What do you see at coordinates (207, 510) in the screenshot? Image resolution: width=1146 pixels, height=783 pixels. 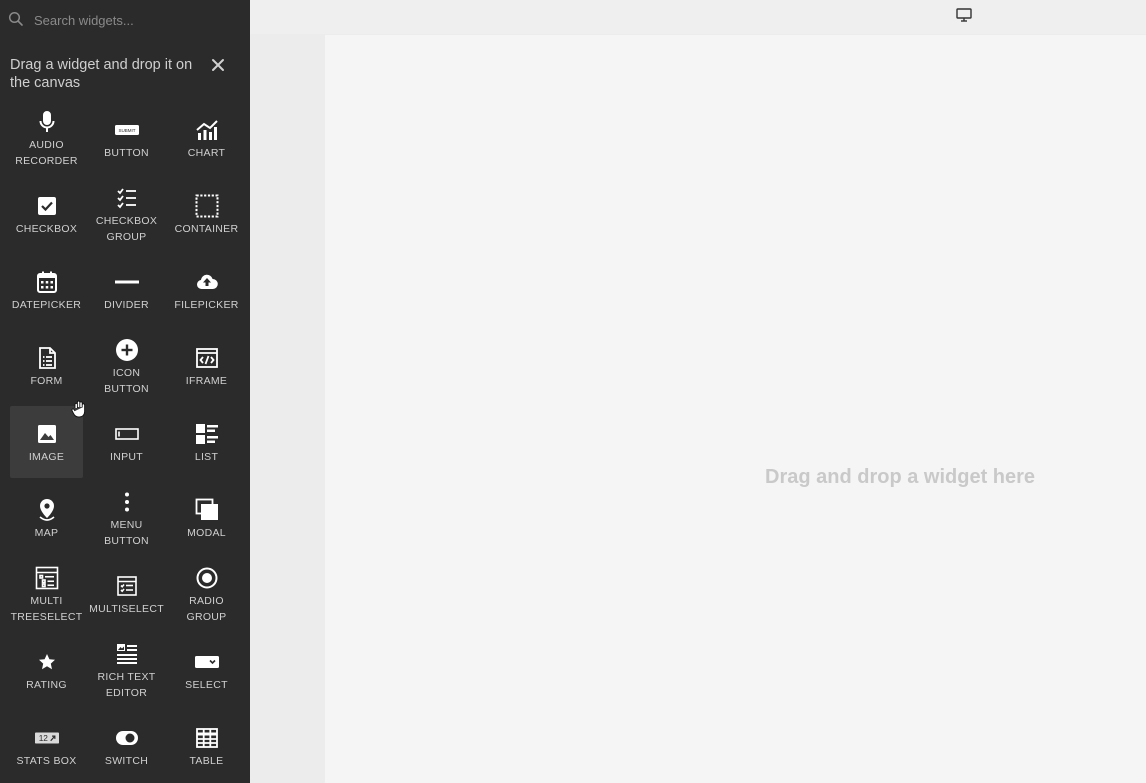 I see `modal-icon` at bounding box center [207, 510].